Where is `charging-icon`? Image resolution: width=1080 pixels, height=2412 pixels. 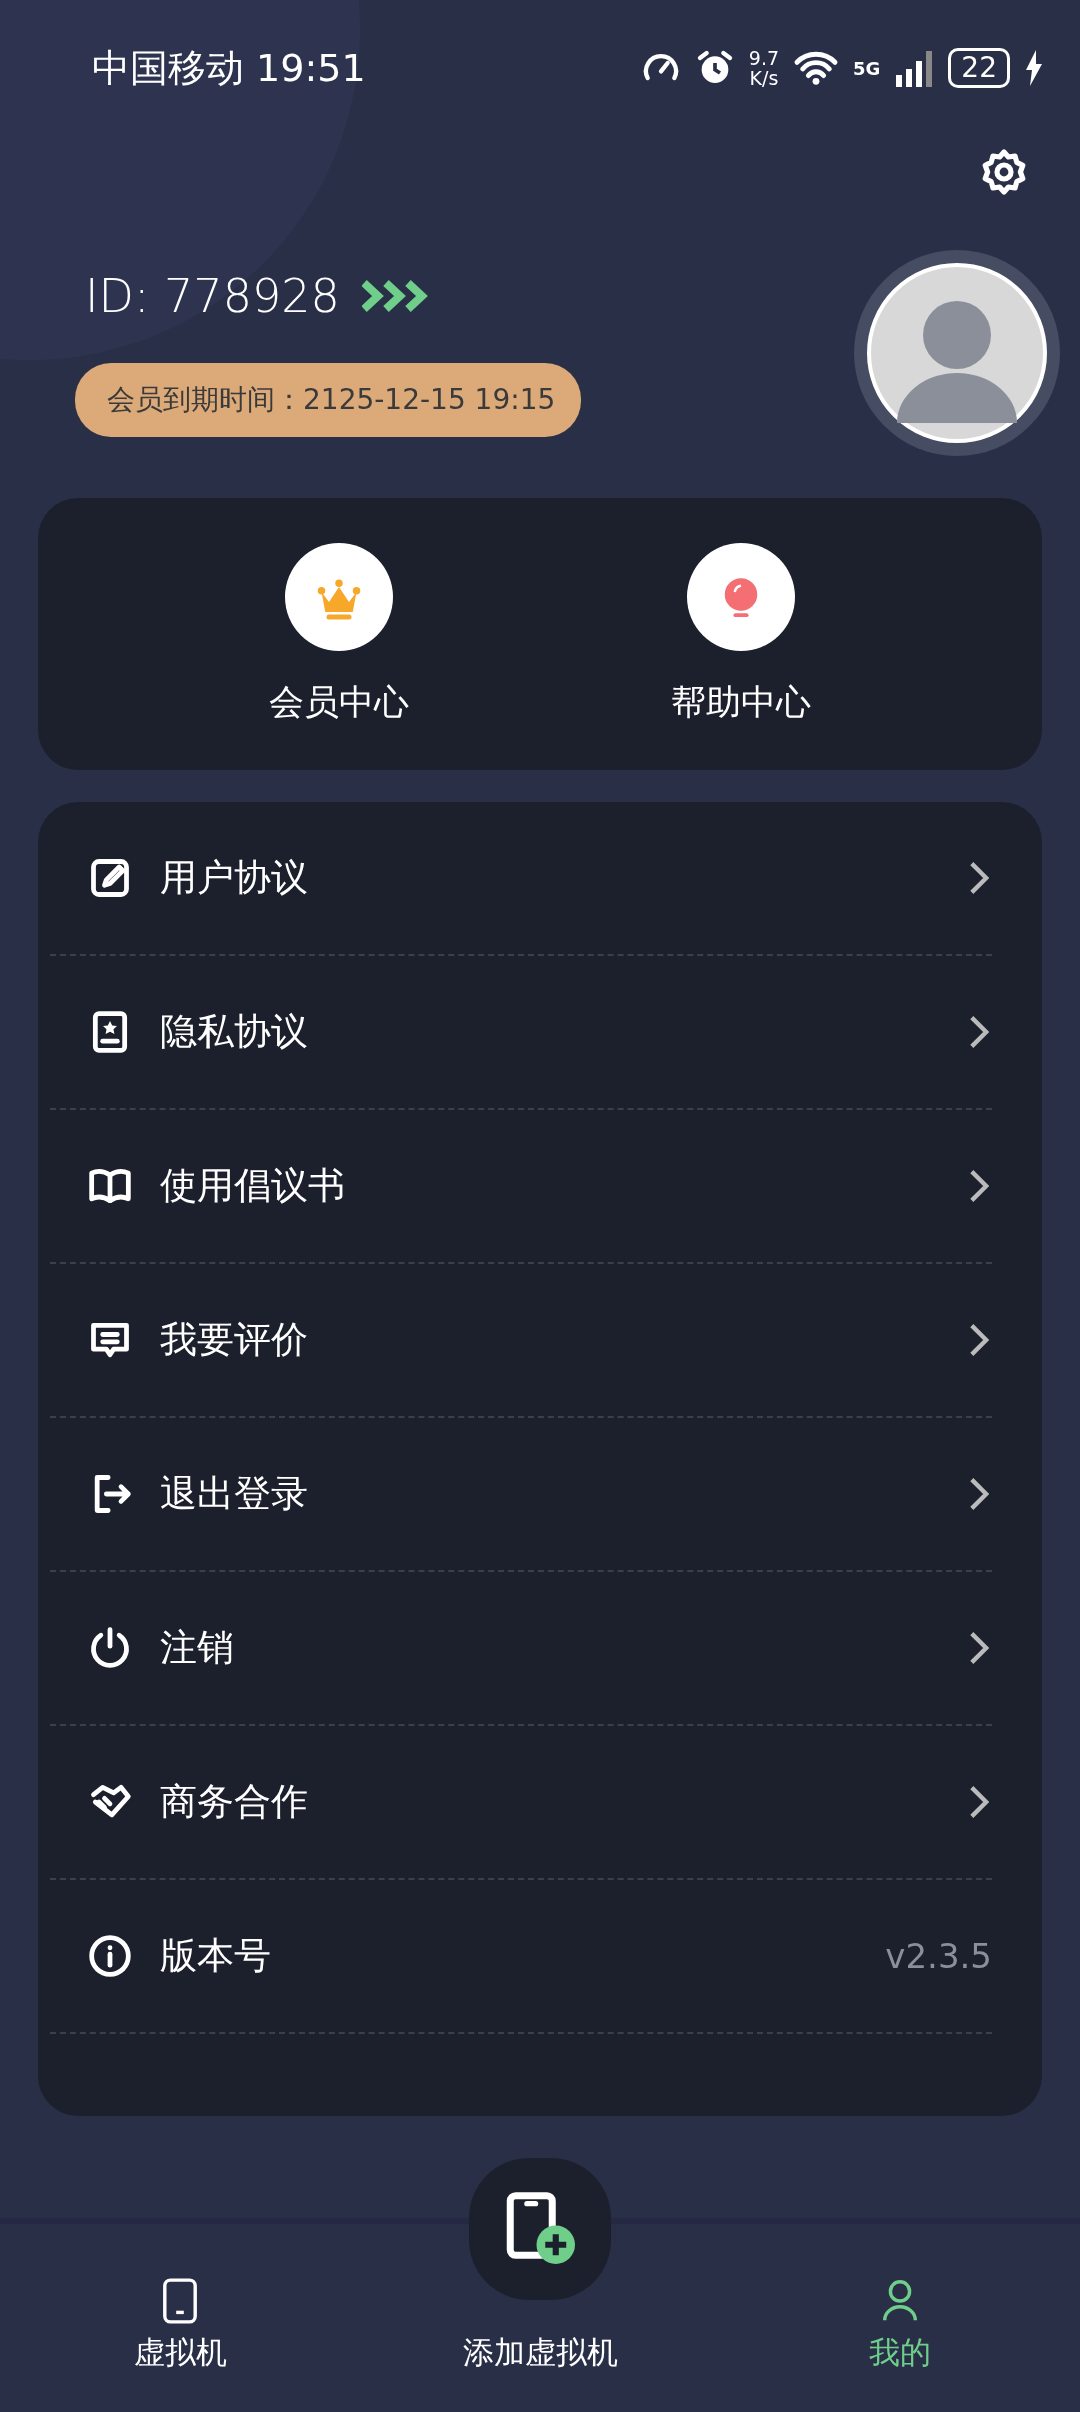 charging-icon is located at coordinates (1034, 68).